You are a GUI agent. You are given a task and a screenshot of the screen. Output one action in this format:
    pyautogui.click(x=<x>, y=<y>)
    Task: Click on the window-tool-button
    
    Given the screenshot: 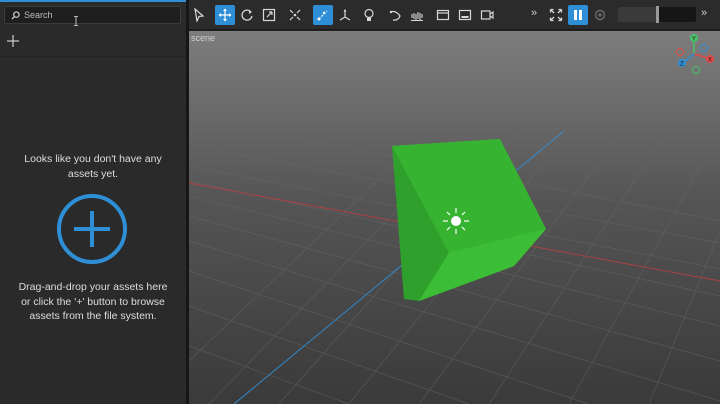 What is the action you would take?
    pyautogui.click(x=443, y=15)
    